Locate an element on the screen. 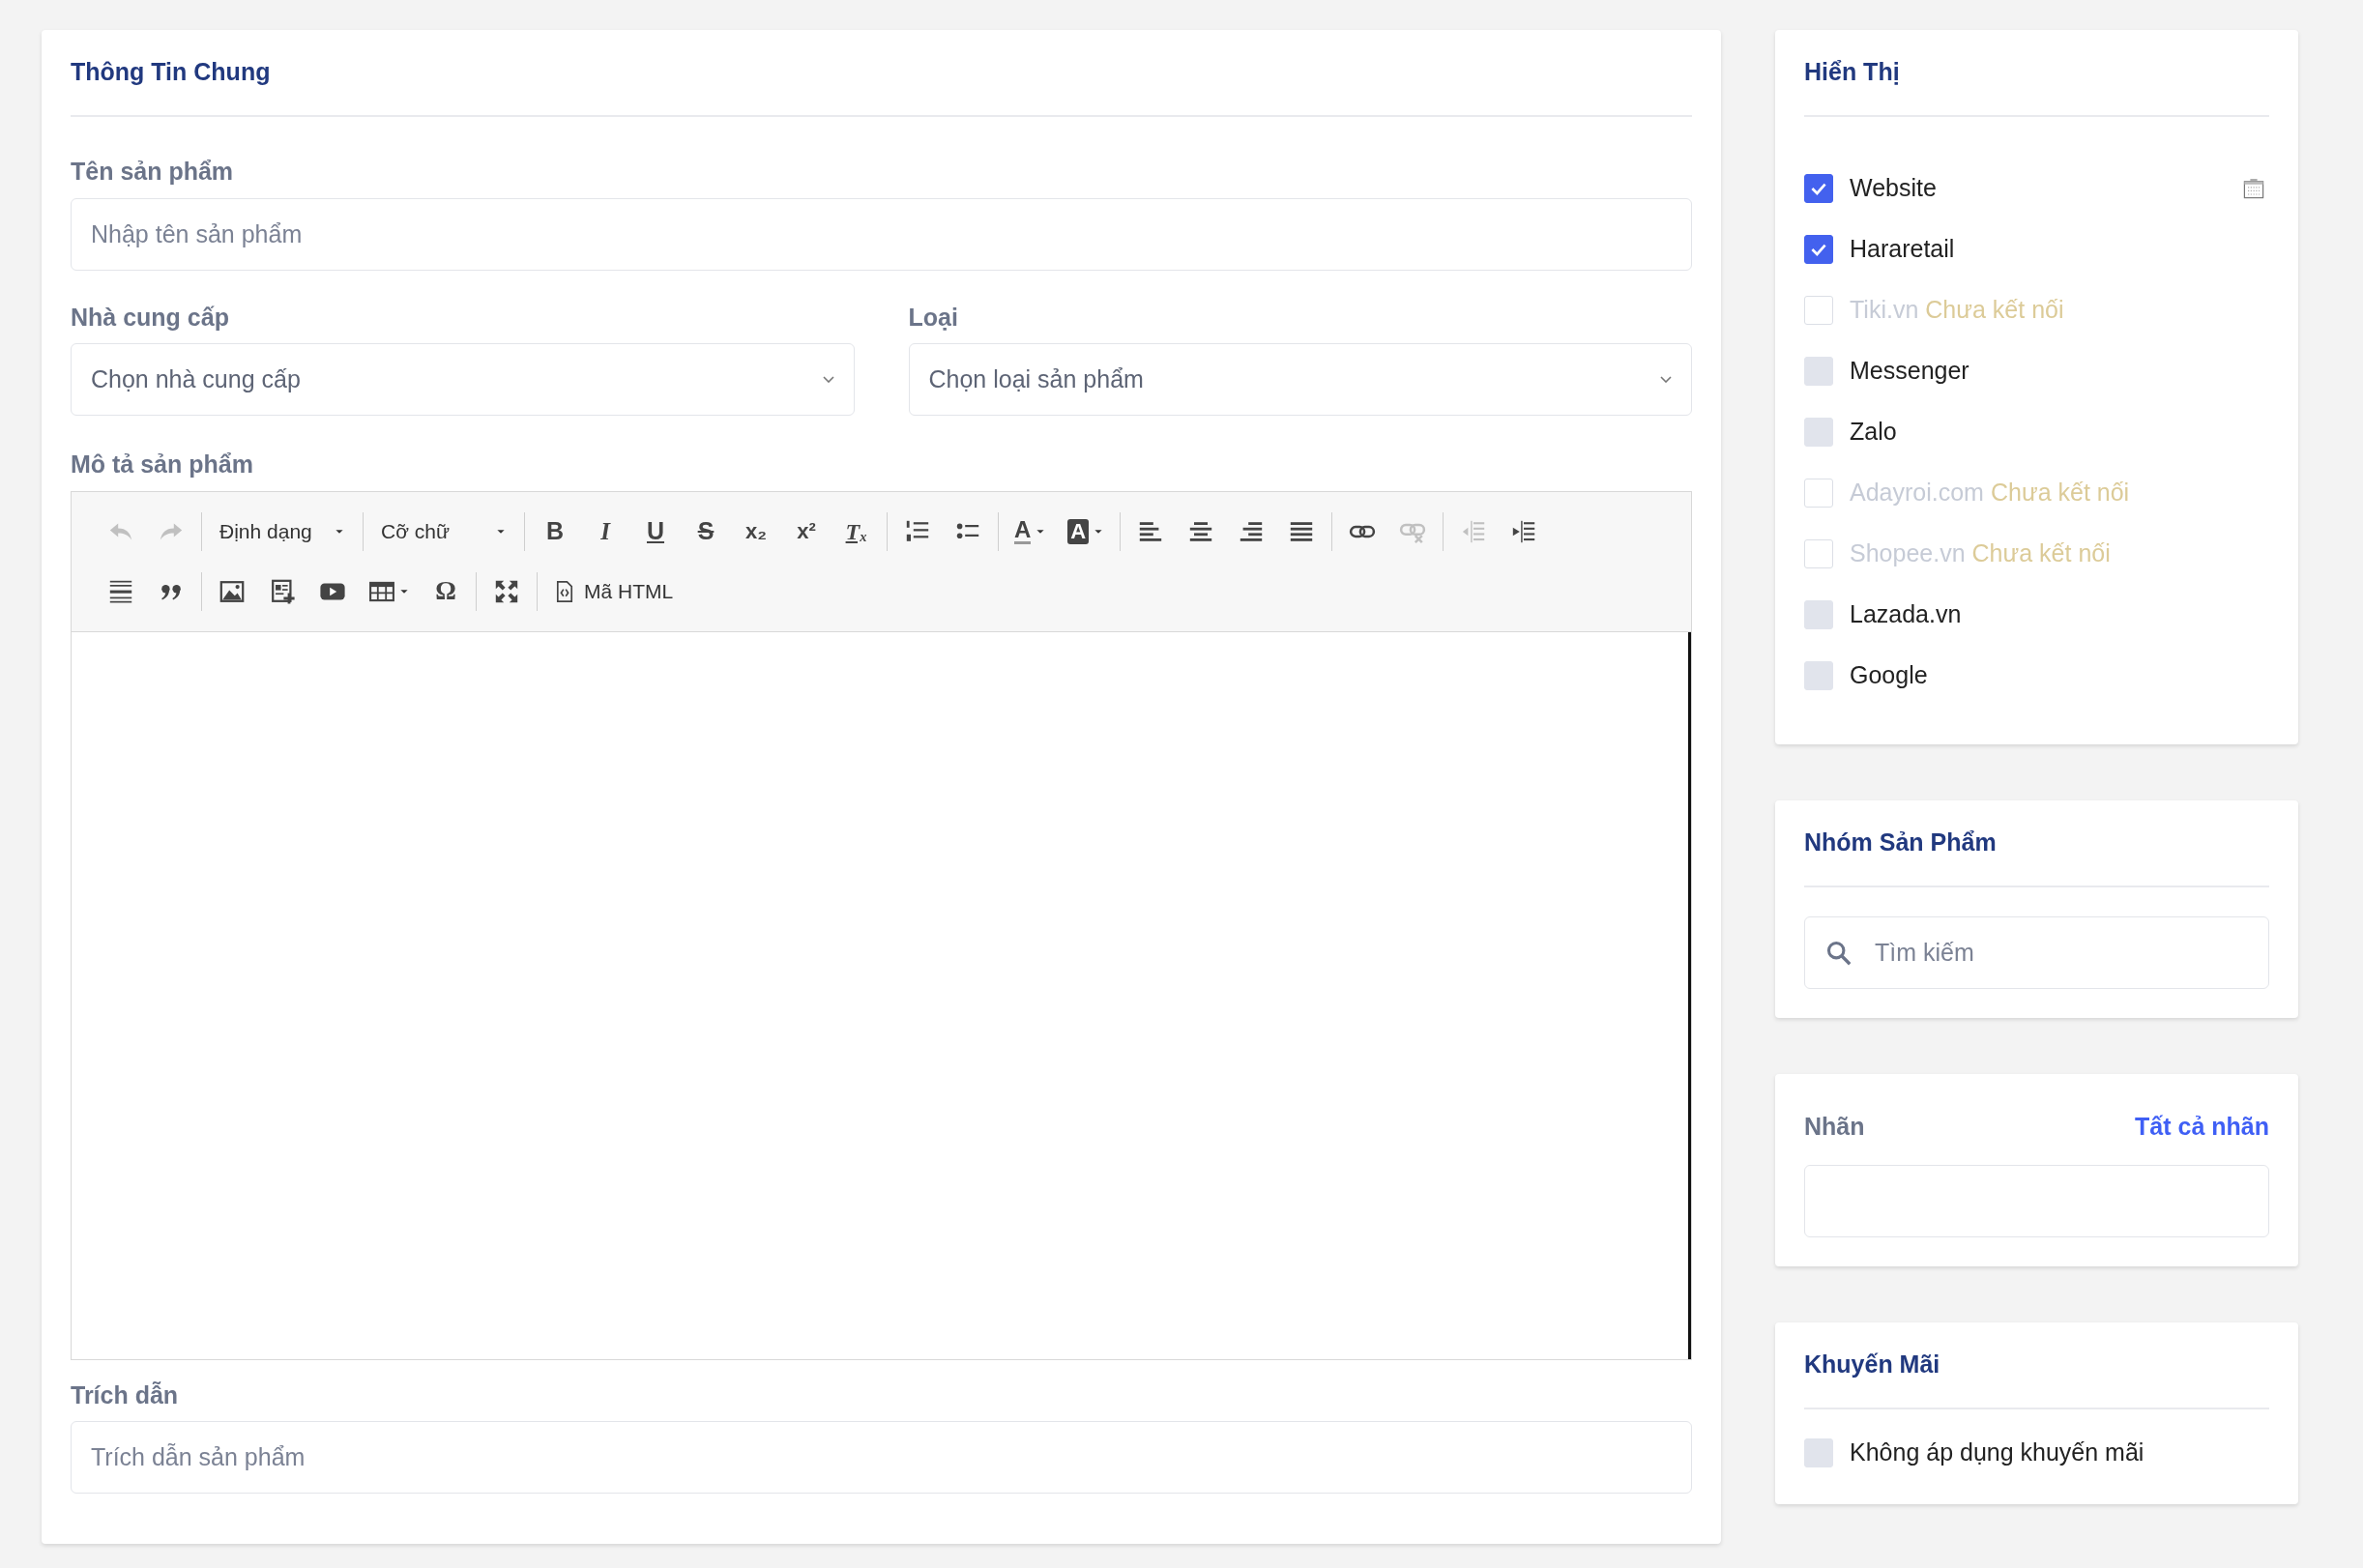 The width and height of the screenshot is (2363, 1568). tags-input-field is located at coordinates (2036, 1201).